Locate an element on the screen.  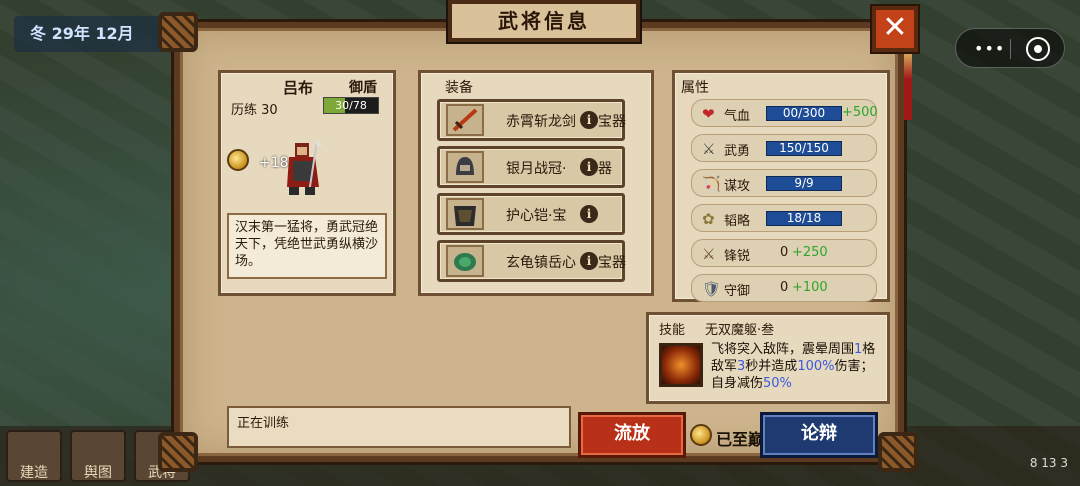
equipment-name: 护心铠·宝 is located at coordinates (536, 216).